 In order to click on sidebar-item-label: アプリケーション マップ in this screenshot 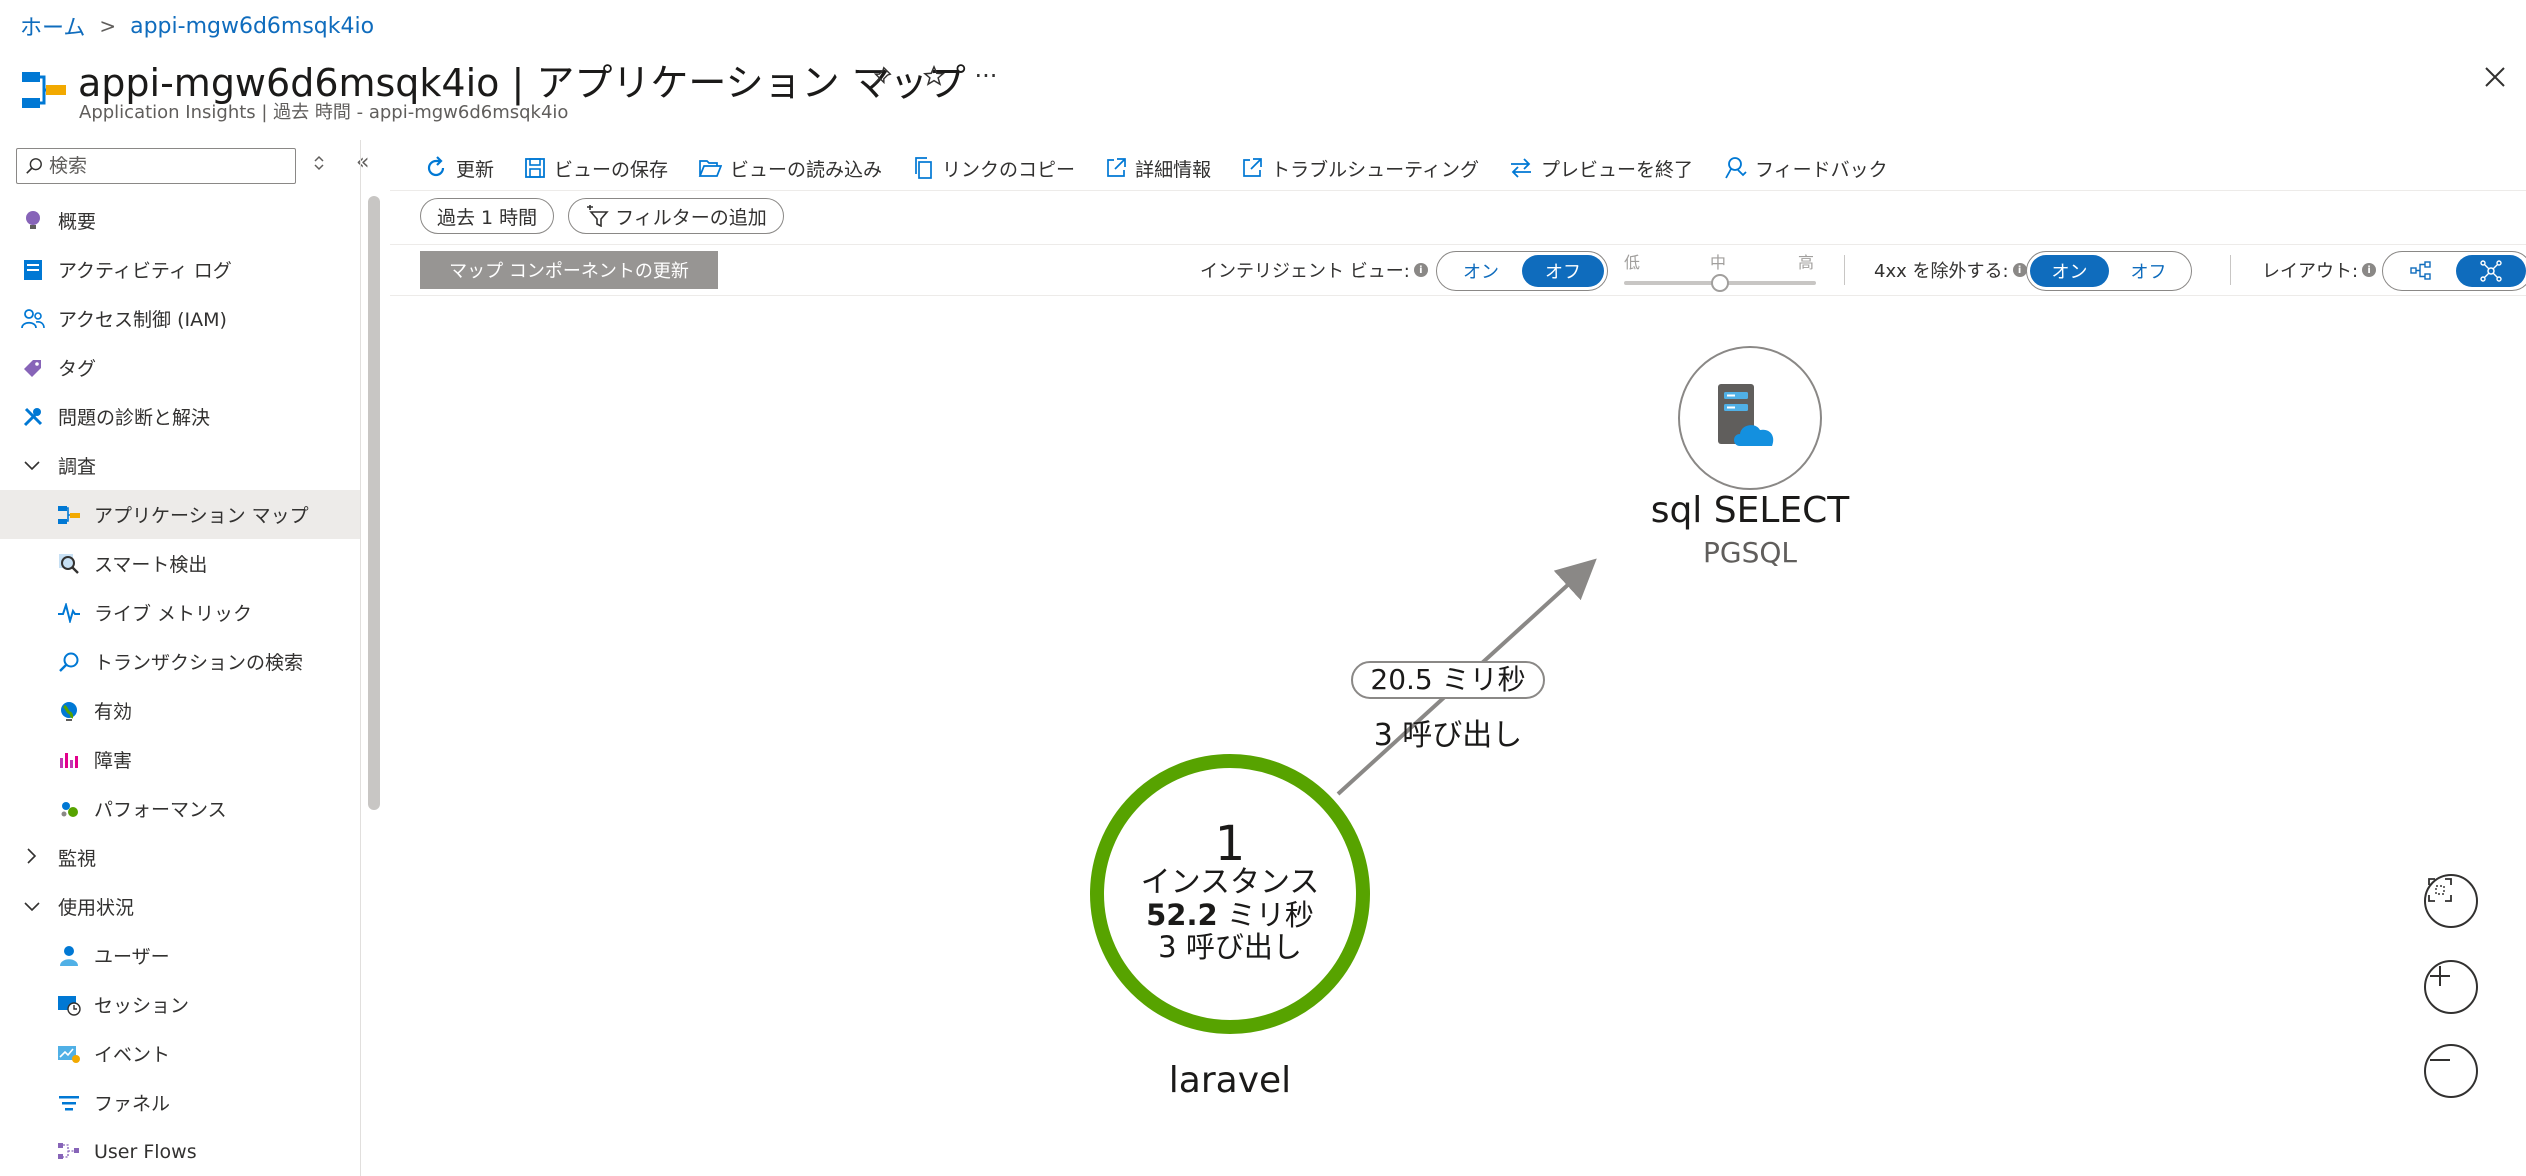, I will do `click(201, 516)`.